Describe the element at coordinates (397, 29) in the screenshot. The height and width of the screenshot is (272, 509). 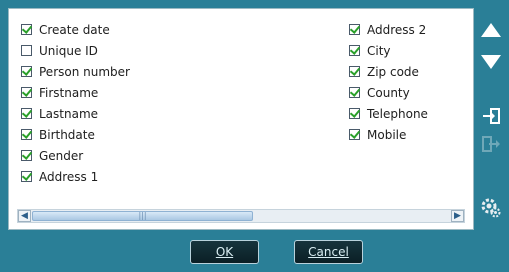
I see `field-label: Address 2` at that location.